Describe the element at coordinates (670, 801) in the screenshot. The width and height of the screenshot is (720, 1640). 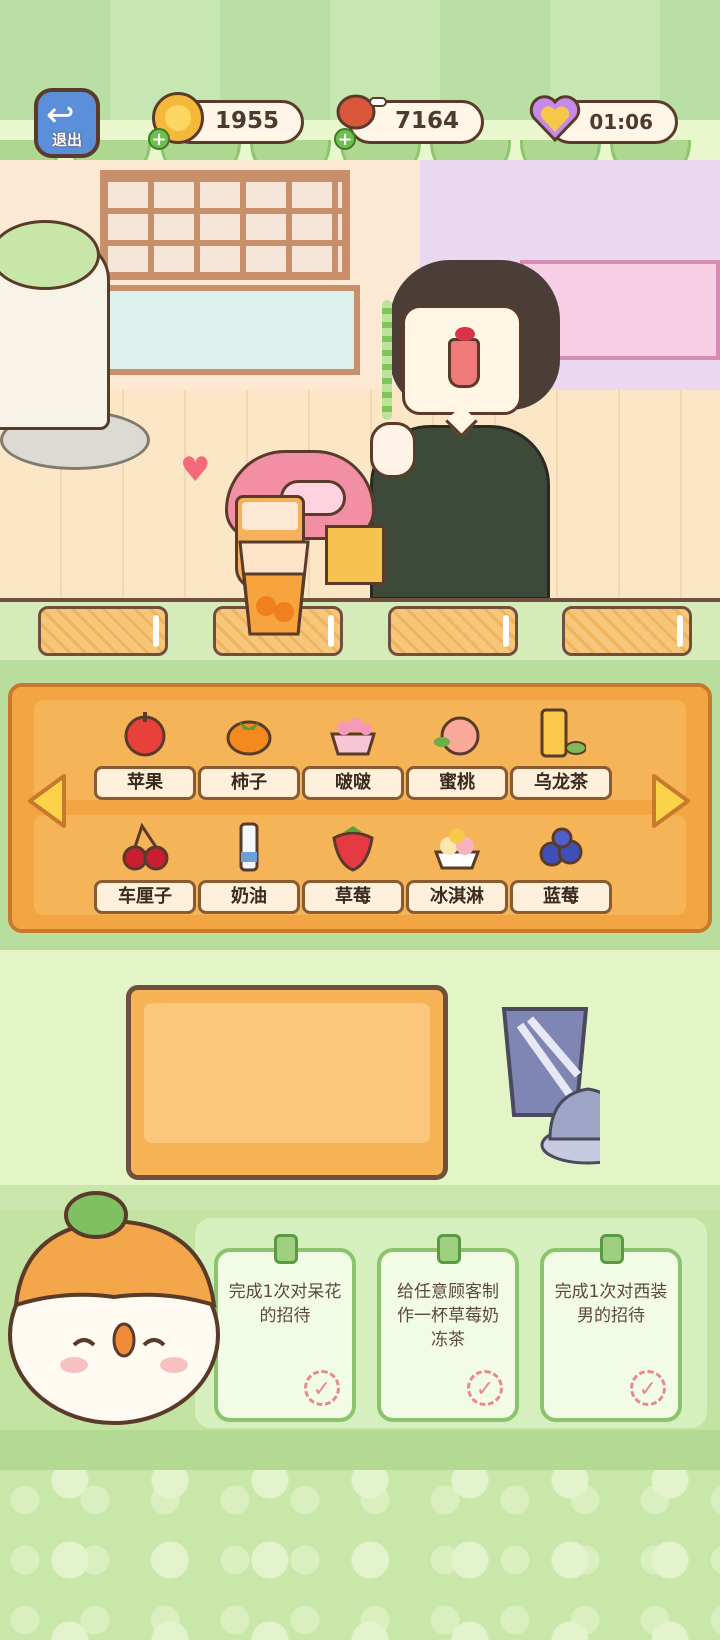
I see `next-page-arrow` at that location.